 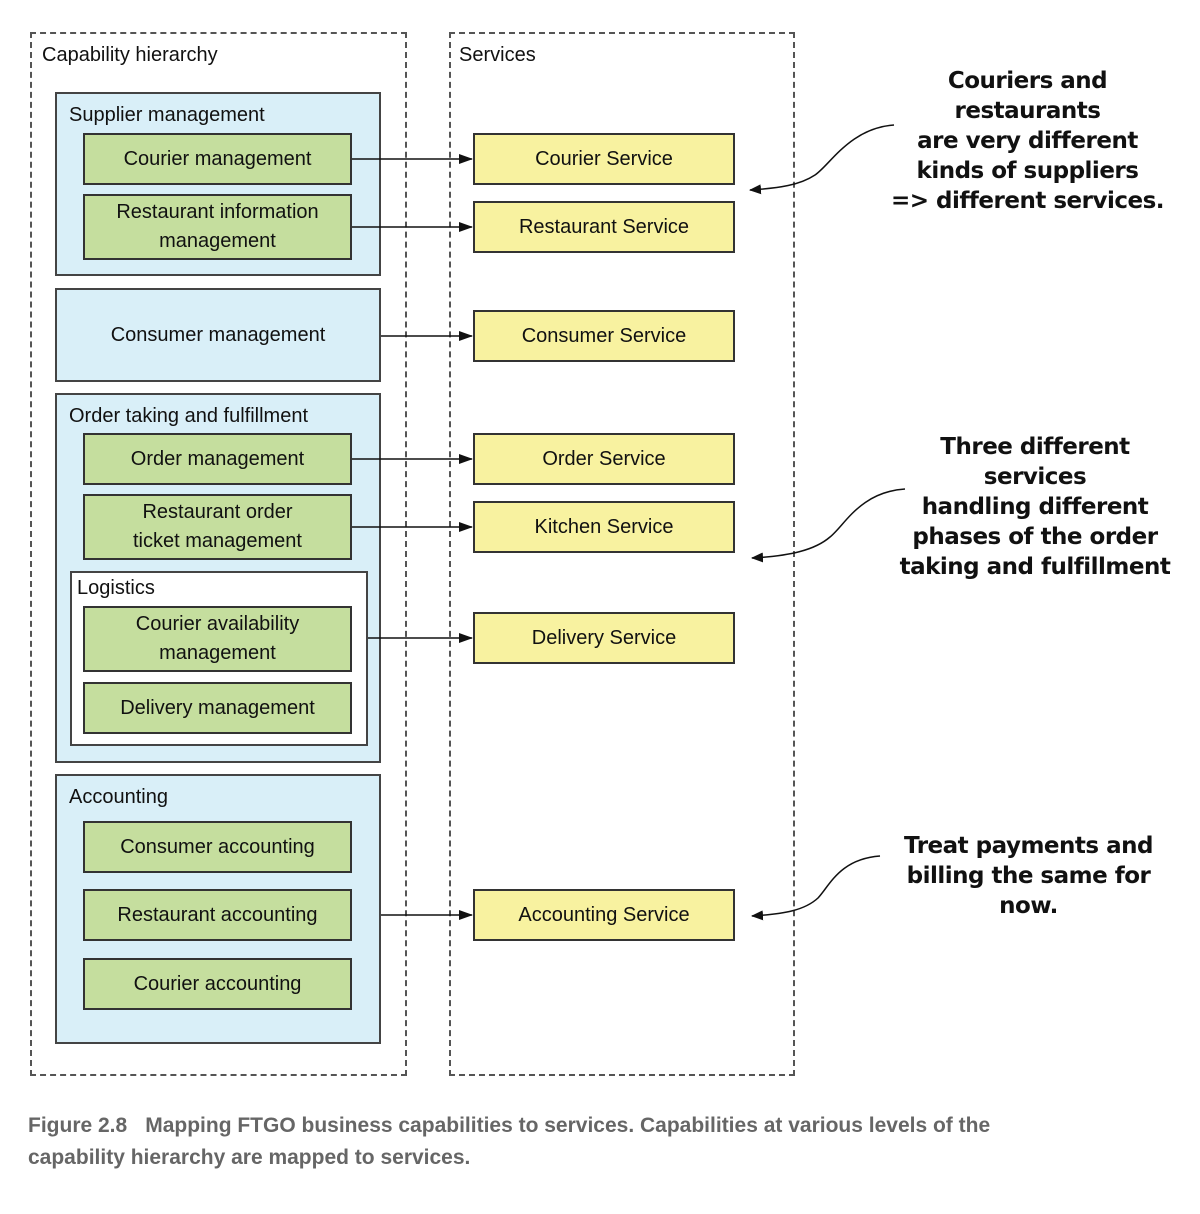 I want to click on capability-label-line1: Courier availability, so click(x=217, y=624).